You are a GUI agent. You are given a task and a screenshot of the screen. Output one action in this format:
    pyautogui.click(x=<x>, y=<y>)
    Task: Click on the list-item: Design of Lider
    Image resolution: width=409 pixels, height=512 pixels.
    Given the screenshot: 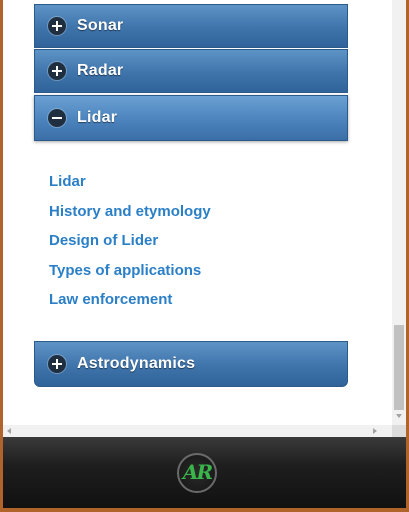 What is the action you would take?
    pyautogui.click(x=130, y=244)
    